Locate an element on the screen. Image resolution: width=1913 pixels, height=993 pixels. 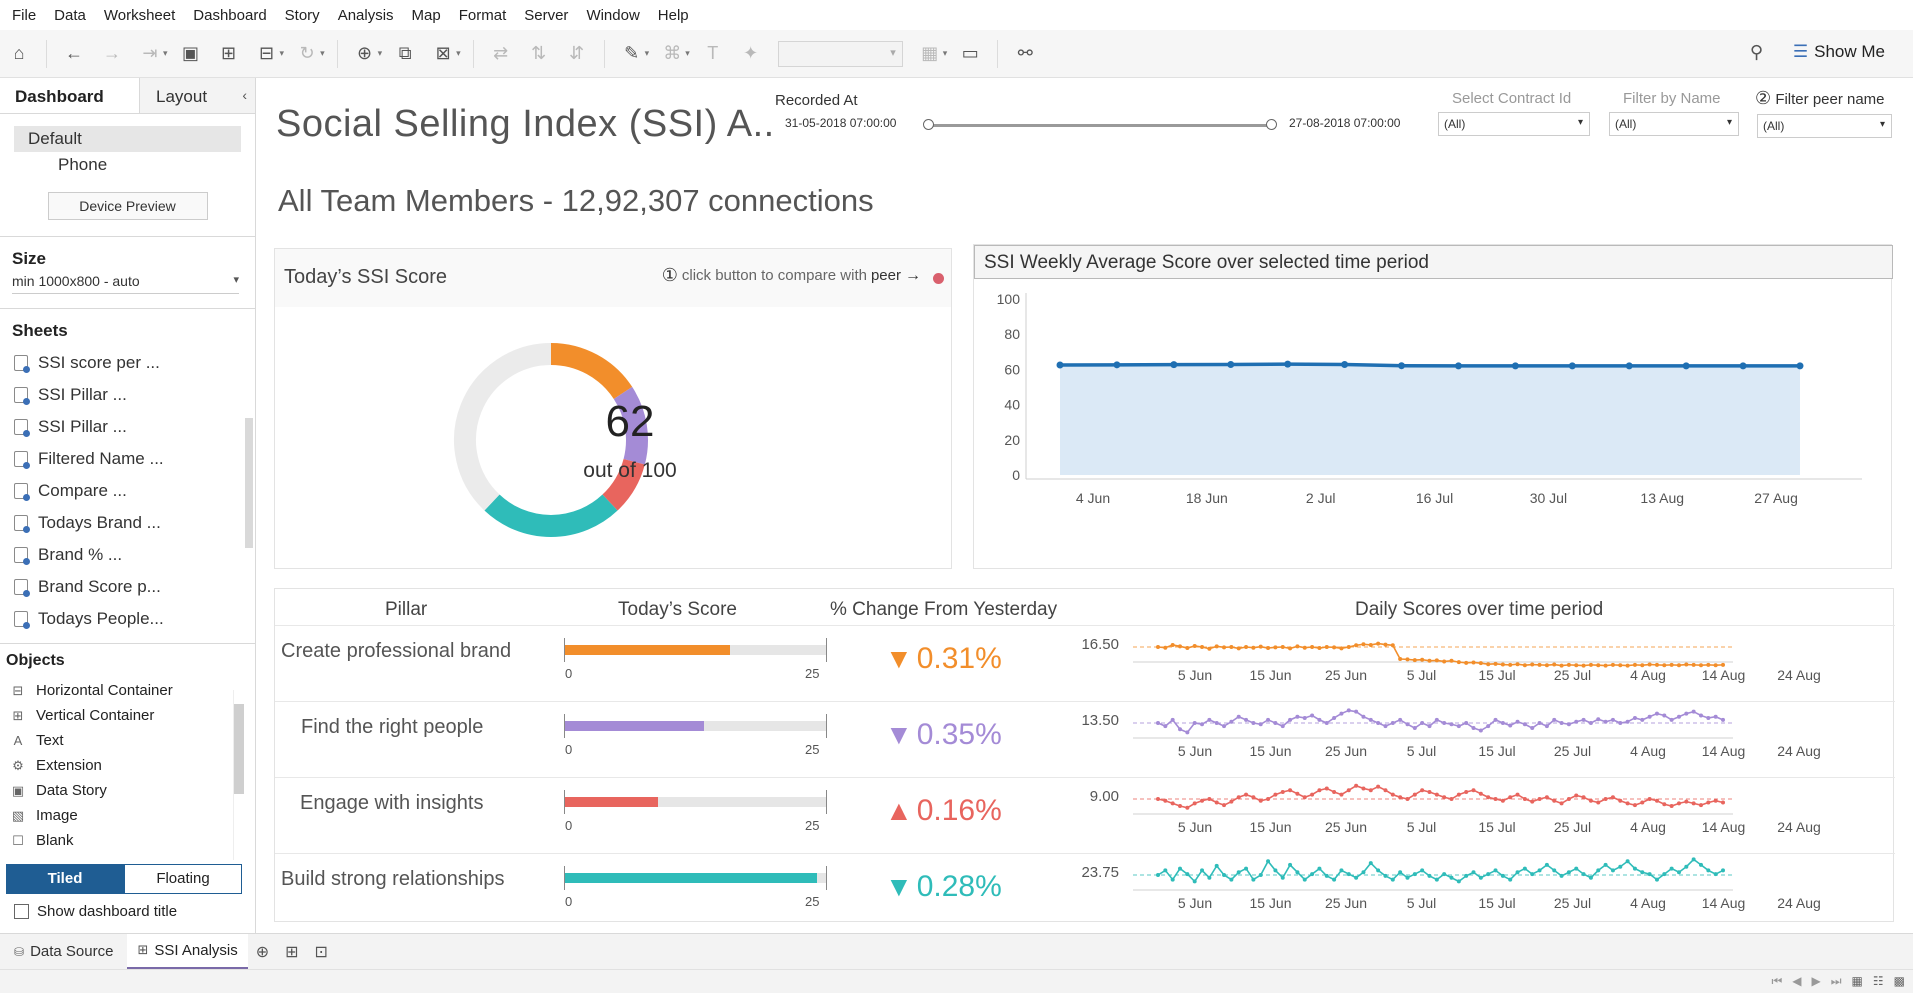
filmstrip-view-icon: ▩ is located at coordinates (1899, 981).